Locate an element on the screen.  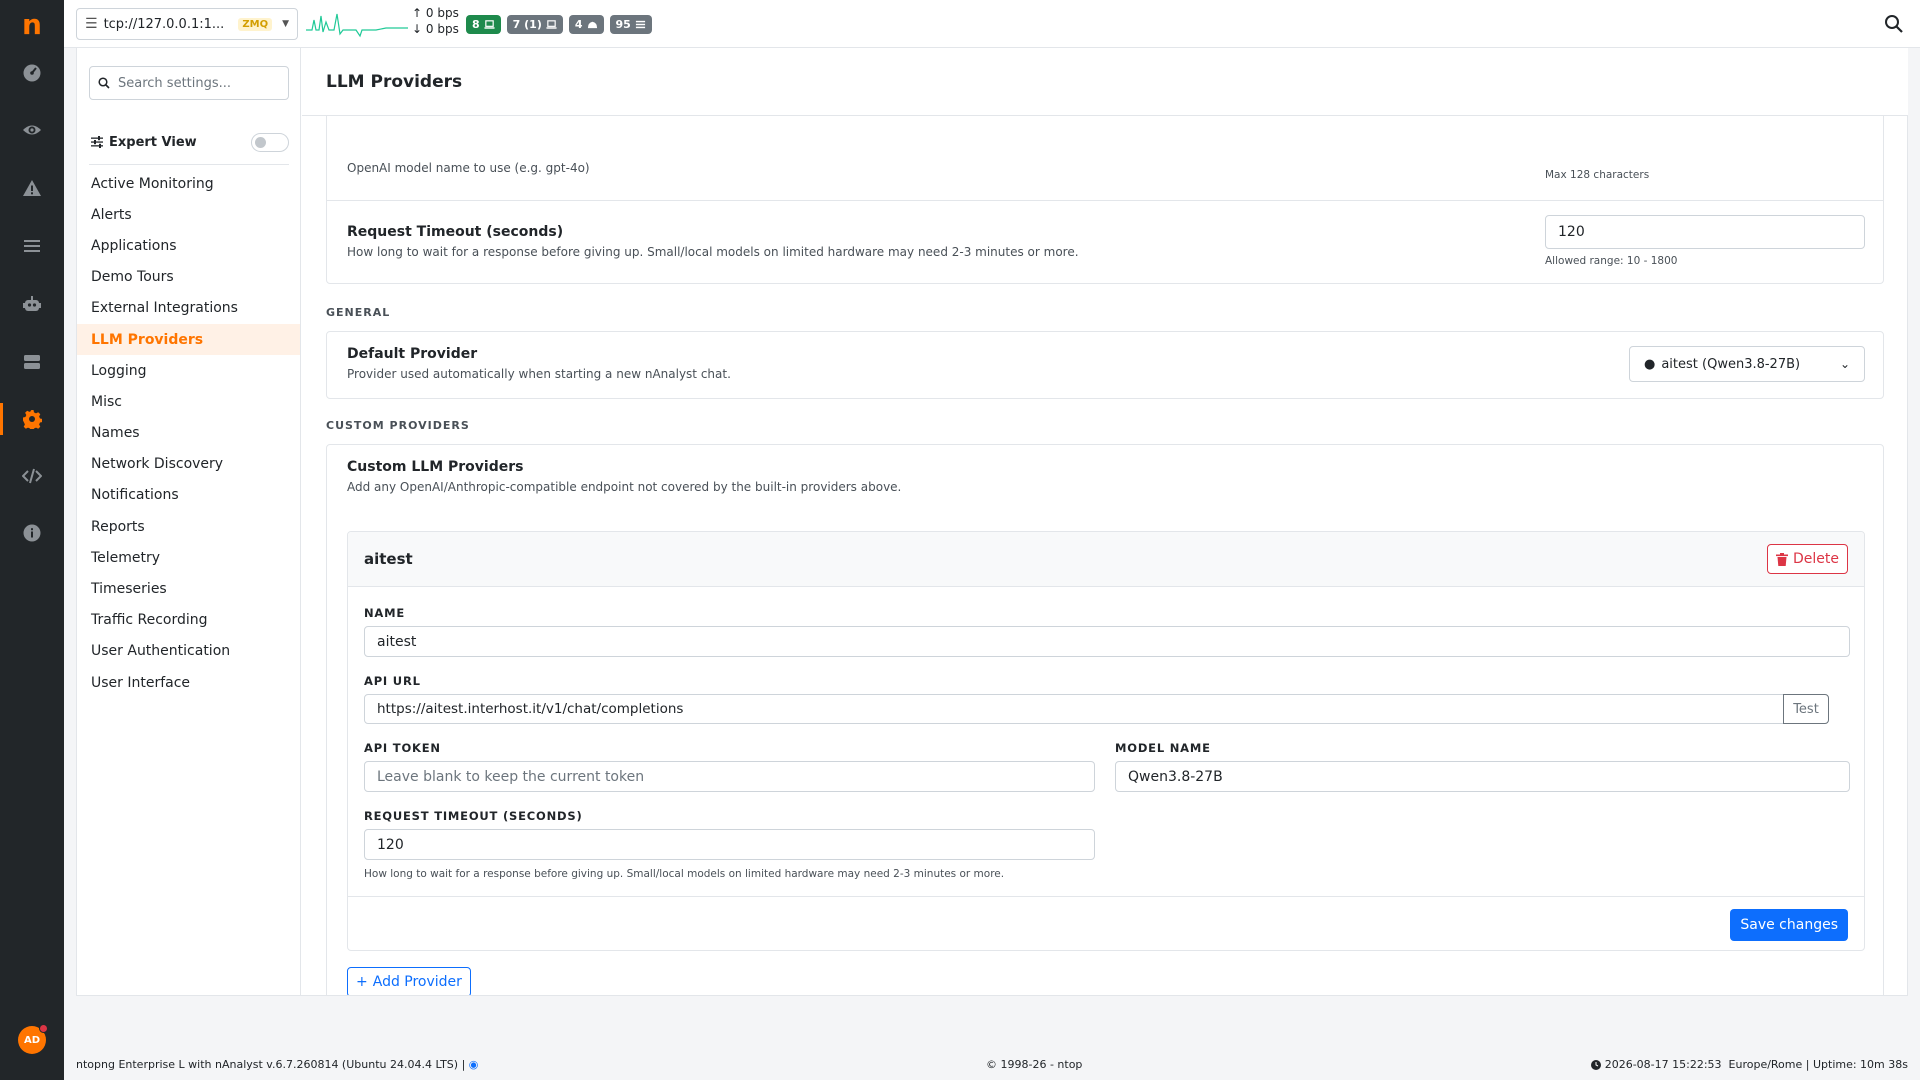
local-hosts-badge: 8 is located at coordinates (483, 24).